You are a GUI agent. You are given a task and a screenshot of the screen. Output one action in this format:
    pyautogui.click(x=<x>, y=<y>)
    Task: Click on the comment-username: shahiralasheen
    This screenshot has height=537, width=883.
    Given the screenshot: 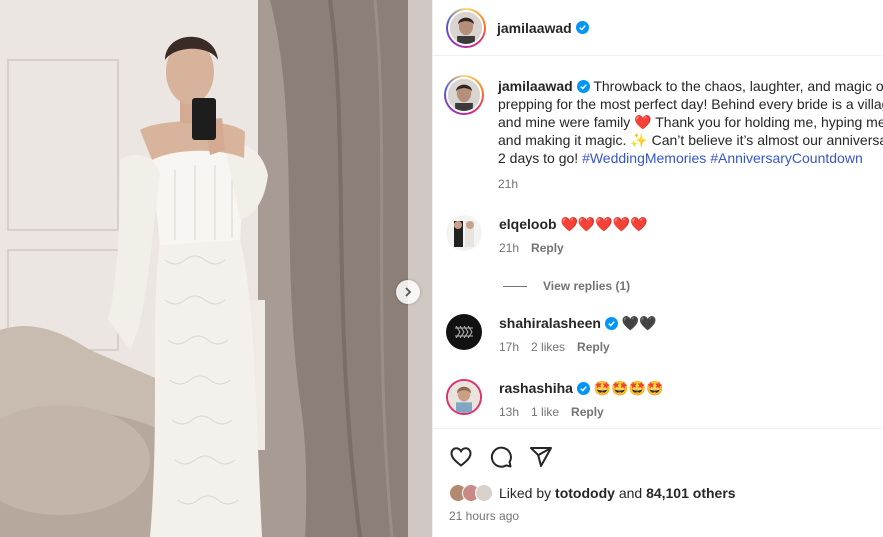 What is the action you would take?
    pyautogui.click(x=550, y=323)
    